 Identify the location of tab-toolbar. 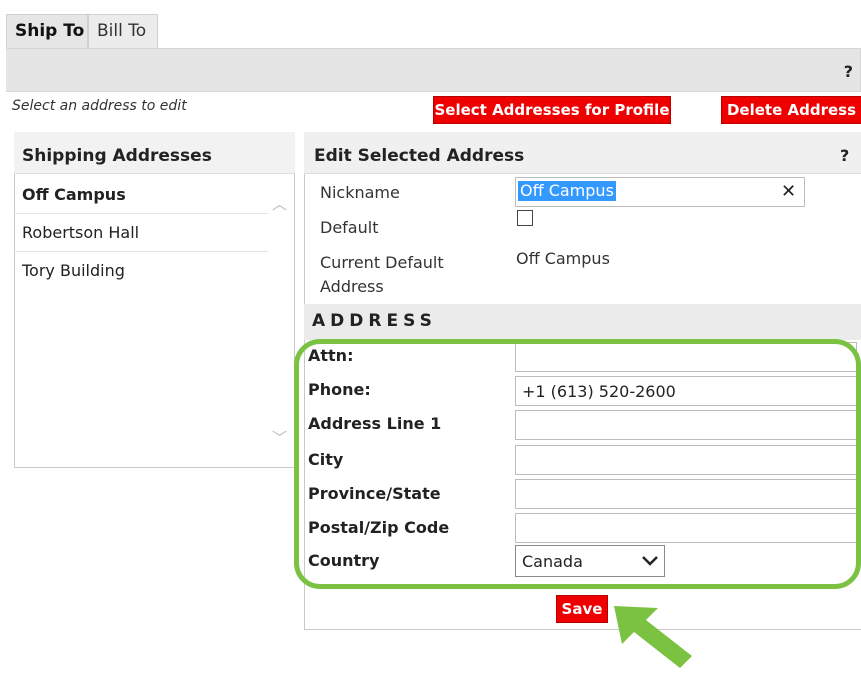
(433, 70).